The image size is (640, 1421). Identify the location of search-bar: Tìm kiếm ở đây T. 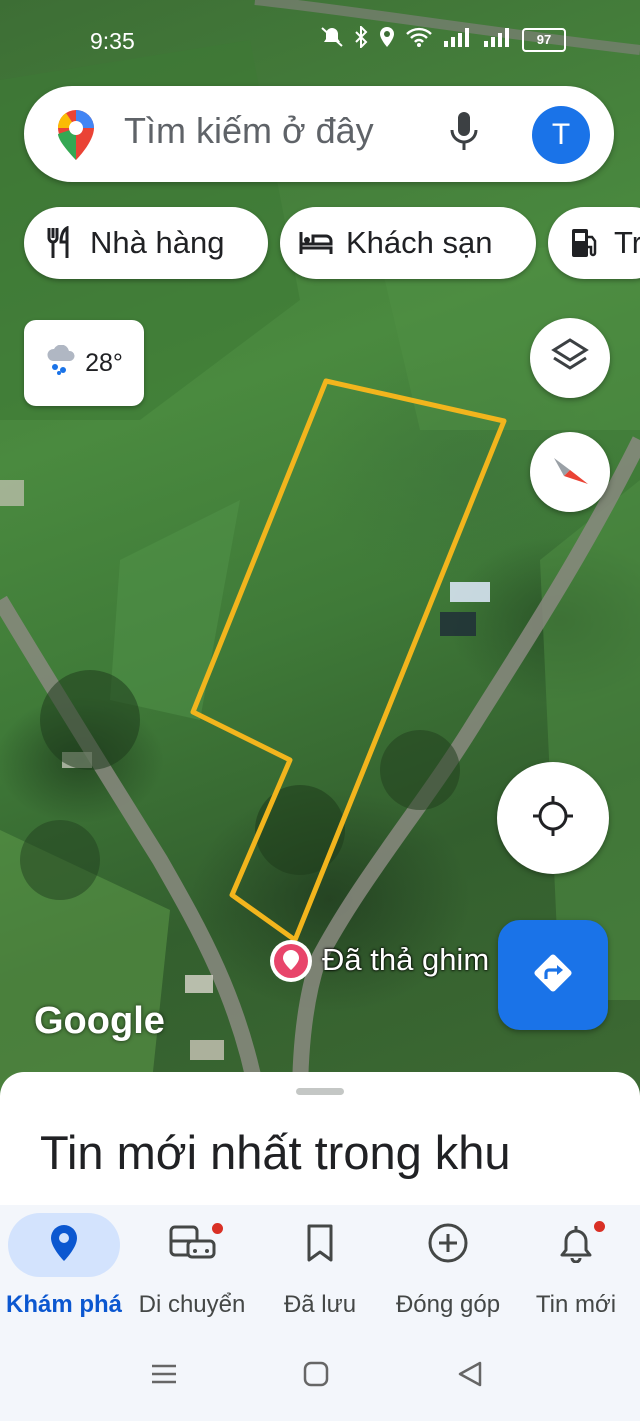
(319, 134).